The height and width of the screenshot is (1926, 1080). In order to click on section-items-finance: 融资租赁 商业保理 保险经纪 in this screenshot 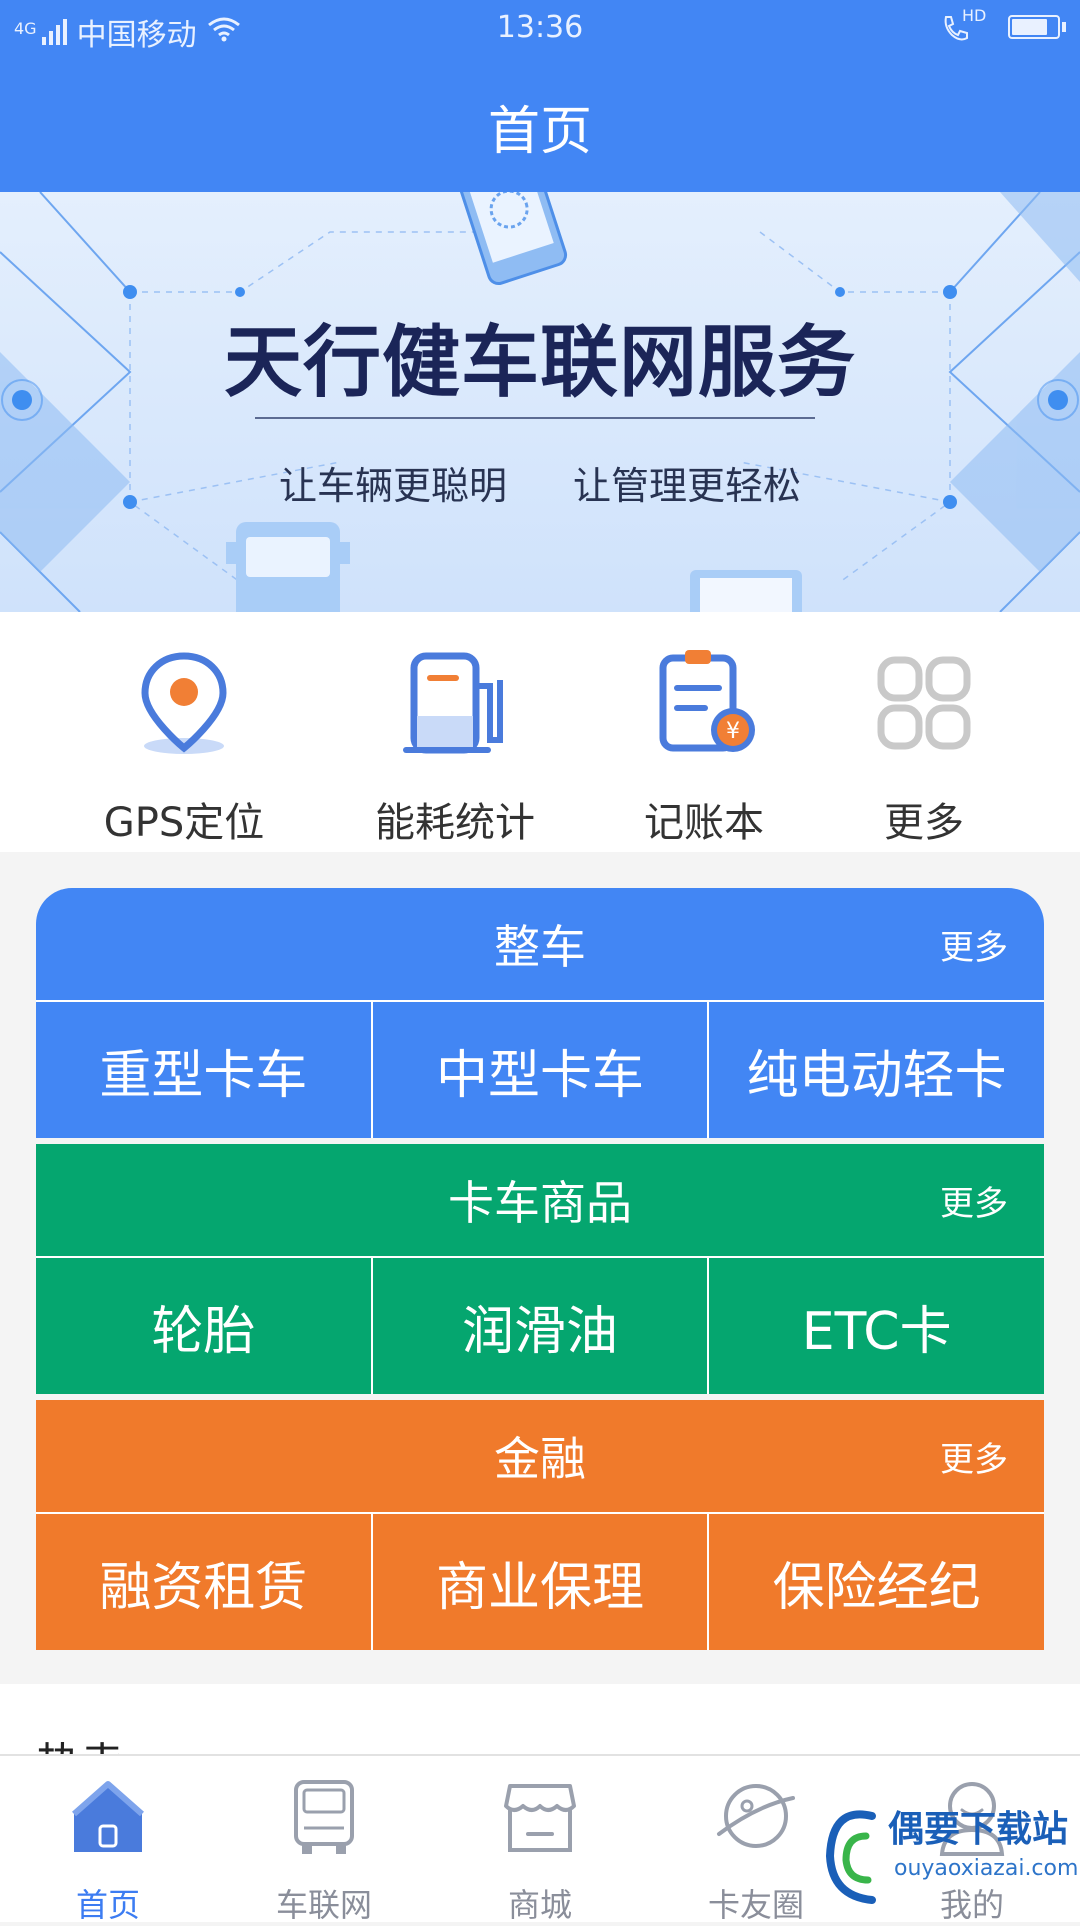, I will do `click(540, 1581)`.